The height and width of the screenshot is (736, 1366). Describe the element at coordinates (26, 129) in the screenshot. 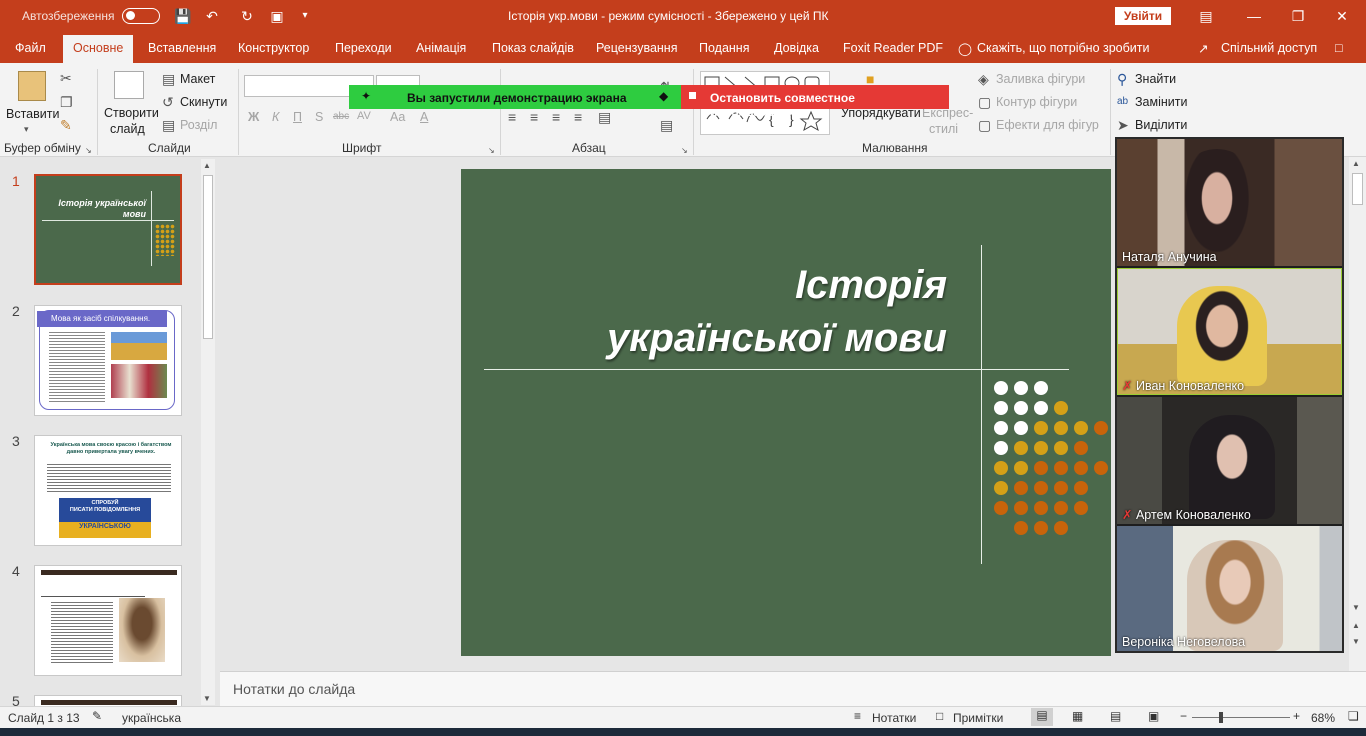

I see `paste-dropdown-icon: ▾` at that location.